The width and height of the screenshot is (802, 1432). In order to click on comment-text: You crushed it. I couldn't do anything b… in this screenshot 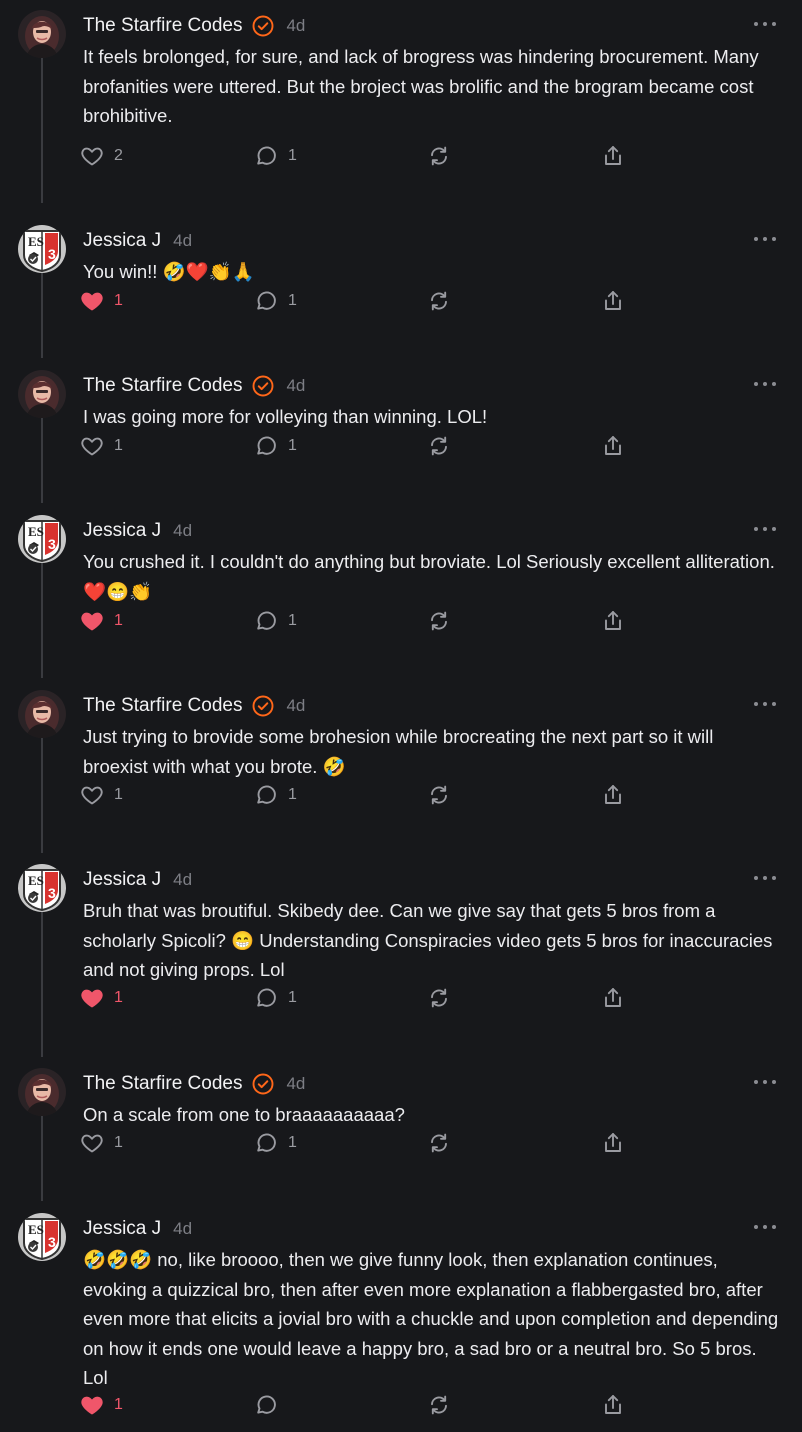, I will do `click(429, 576)`.